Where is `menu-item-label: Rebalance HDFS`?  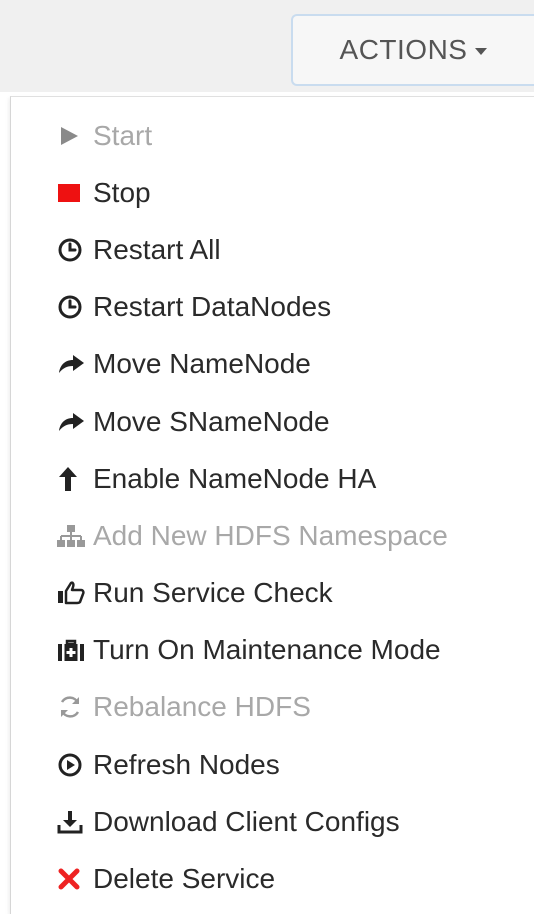 menu-item-label: Rebalance HDFS is located at coordinates (202, 707).